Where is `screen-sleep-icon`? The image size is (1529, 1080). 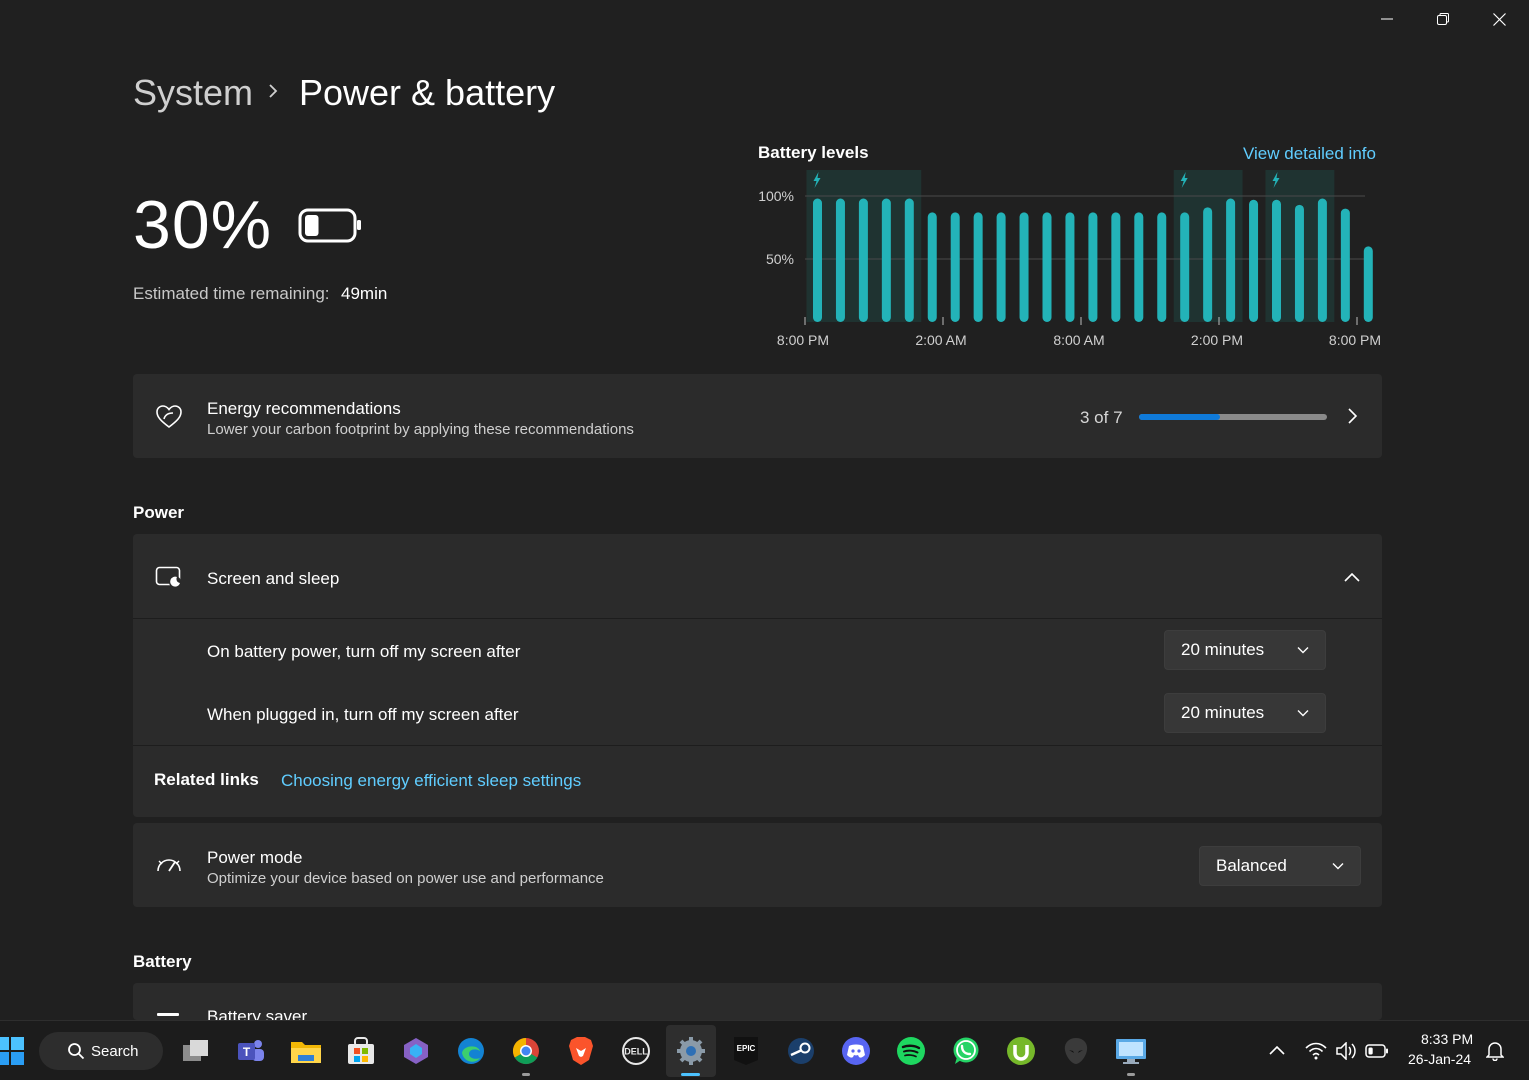 screen-sleep-icon is located at coordinates (169, 580).